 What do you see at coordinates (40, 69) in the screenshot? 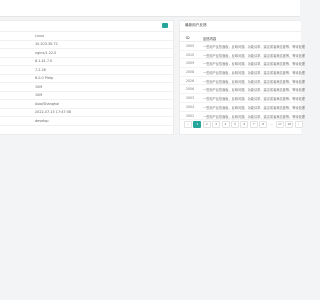
I see `info-value: 7.2.26` at bounding box center [40, 69].